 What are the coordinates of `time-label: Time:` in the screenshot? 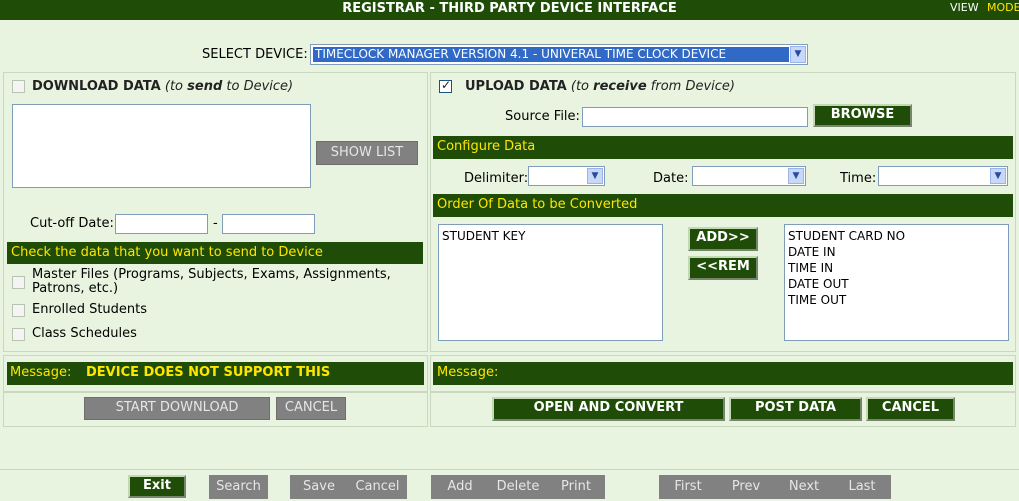 It's located at (858, 178).